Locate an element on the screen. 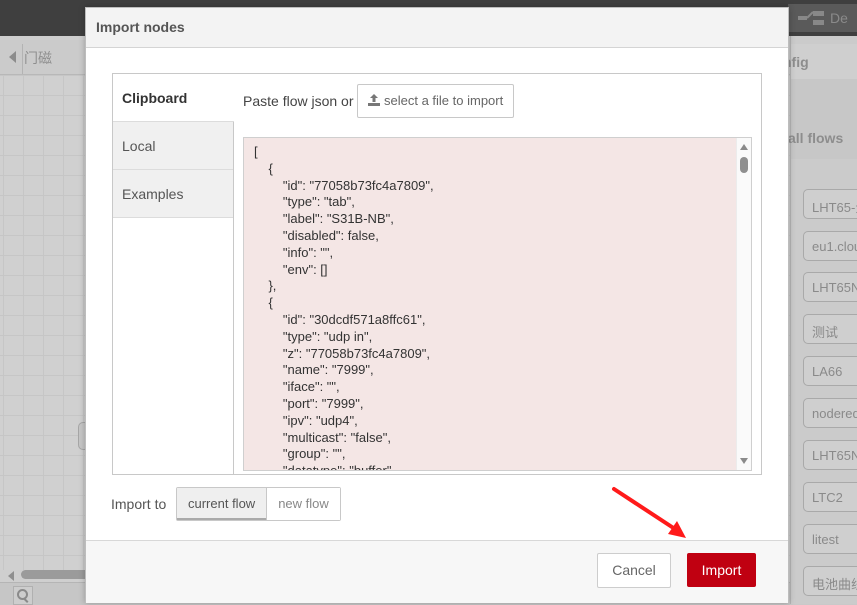  sidebar-section-label: all flows is located at coordinates (816, 138).